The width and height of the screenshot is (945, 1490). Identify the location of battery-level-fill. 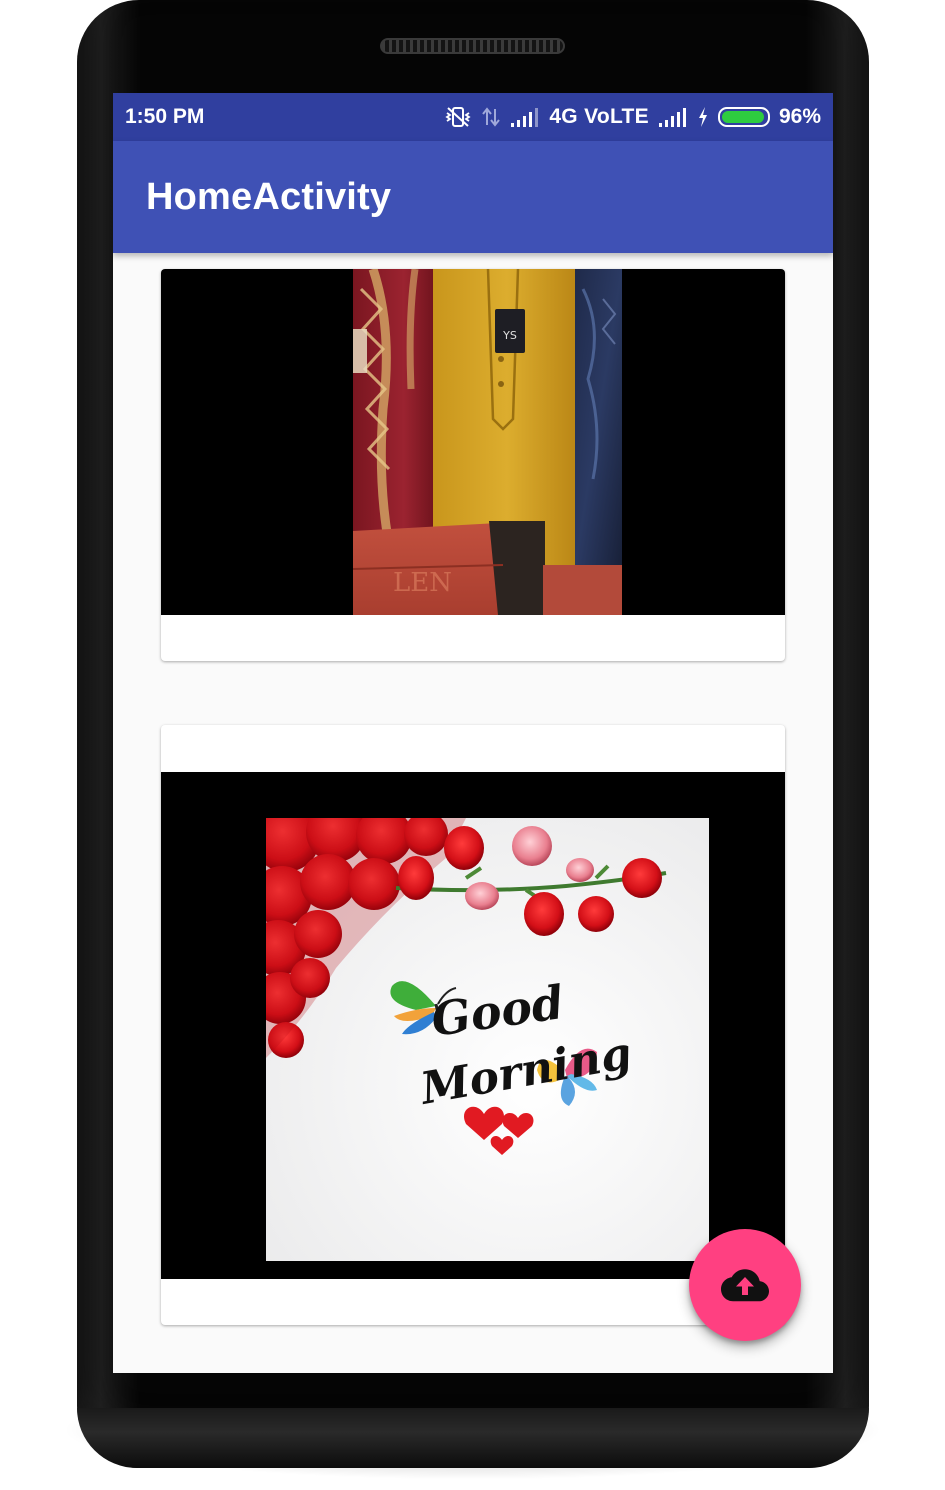
(743, 117).